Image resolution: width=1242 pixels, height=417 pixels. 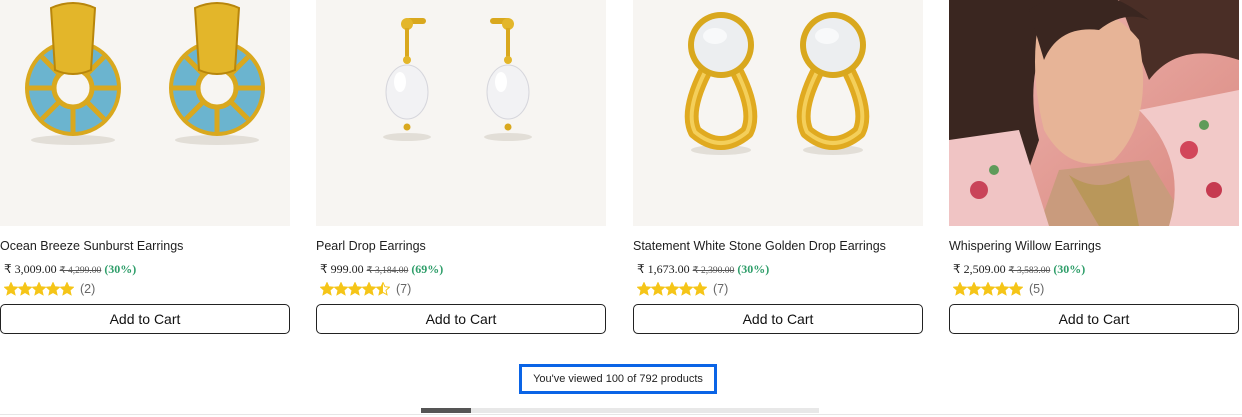 I want to click on product-price: ₹ 3,009.00 ₹ 4,299.00 (30%), so click(x=70, y=269).